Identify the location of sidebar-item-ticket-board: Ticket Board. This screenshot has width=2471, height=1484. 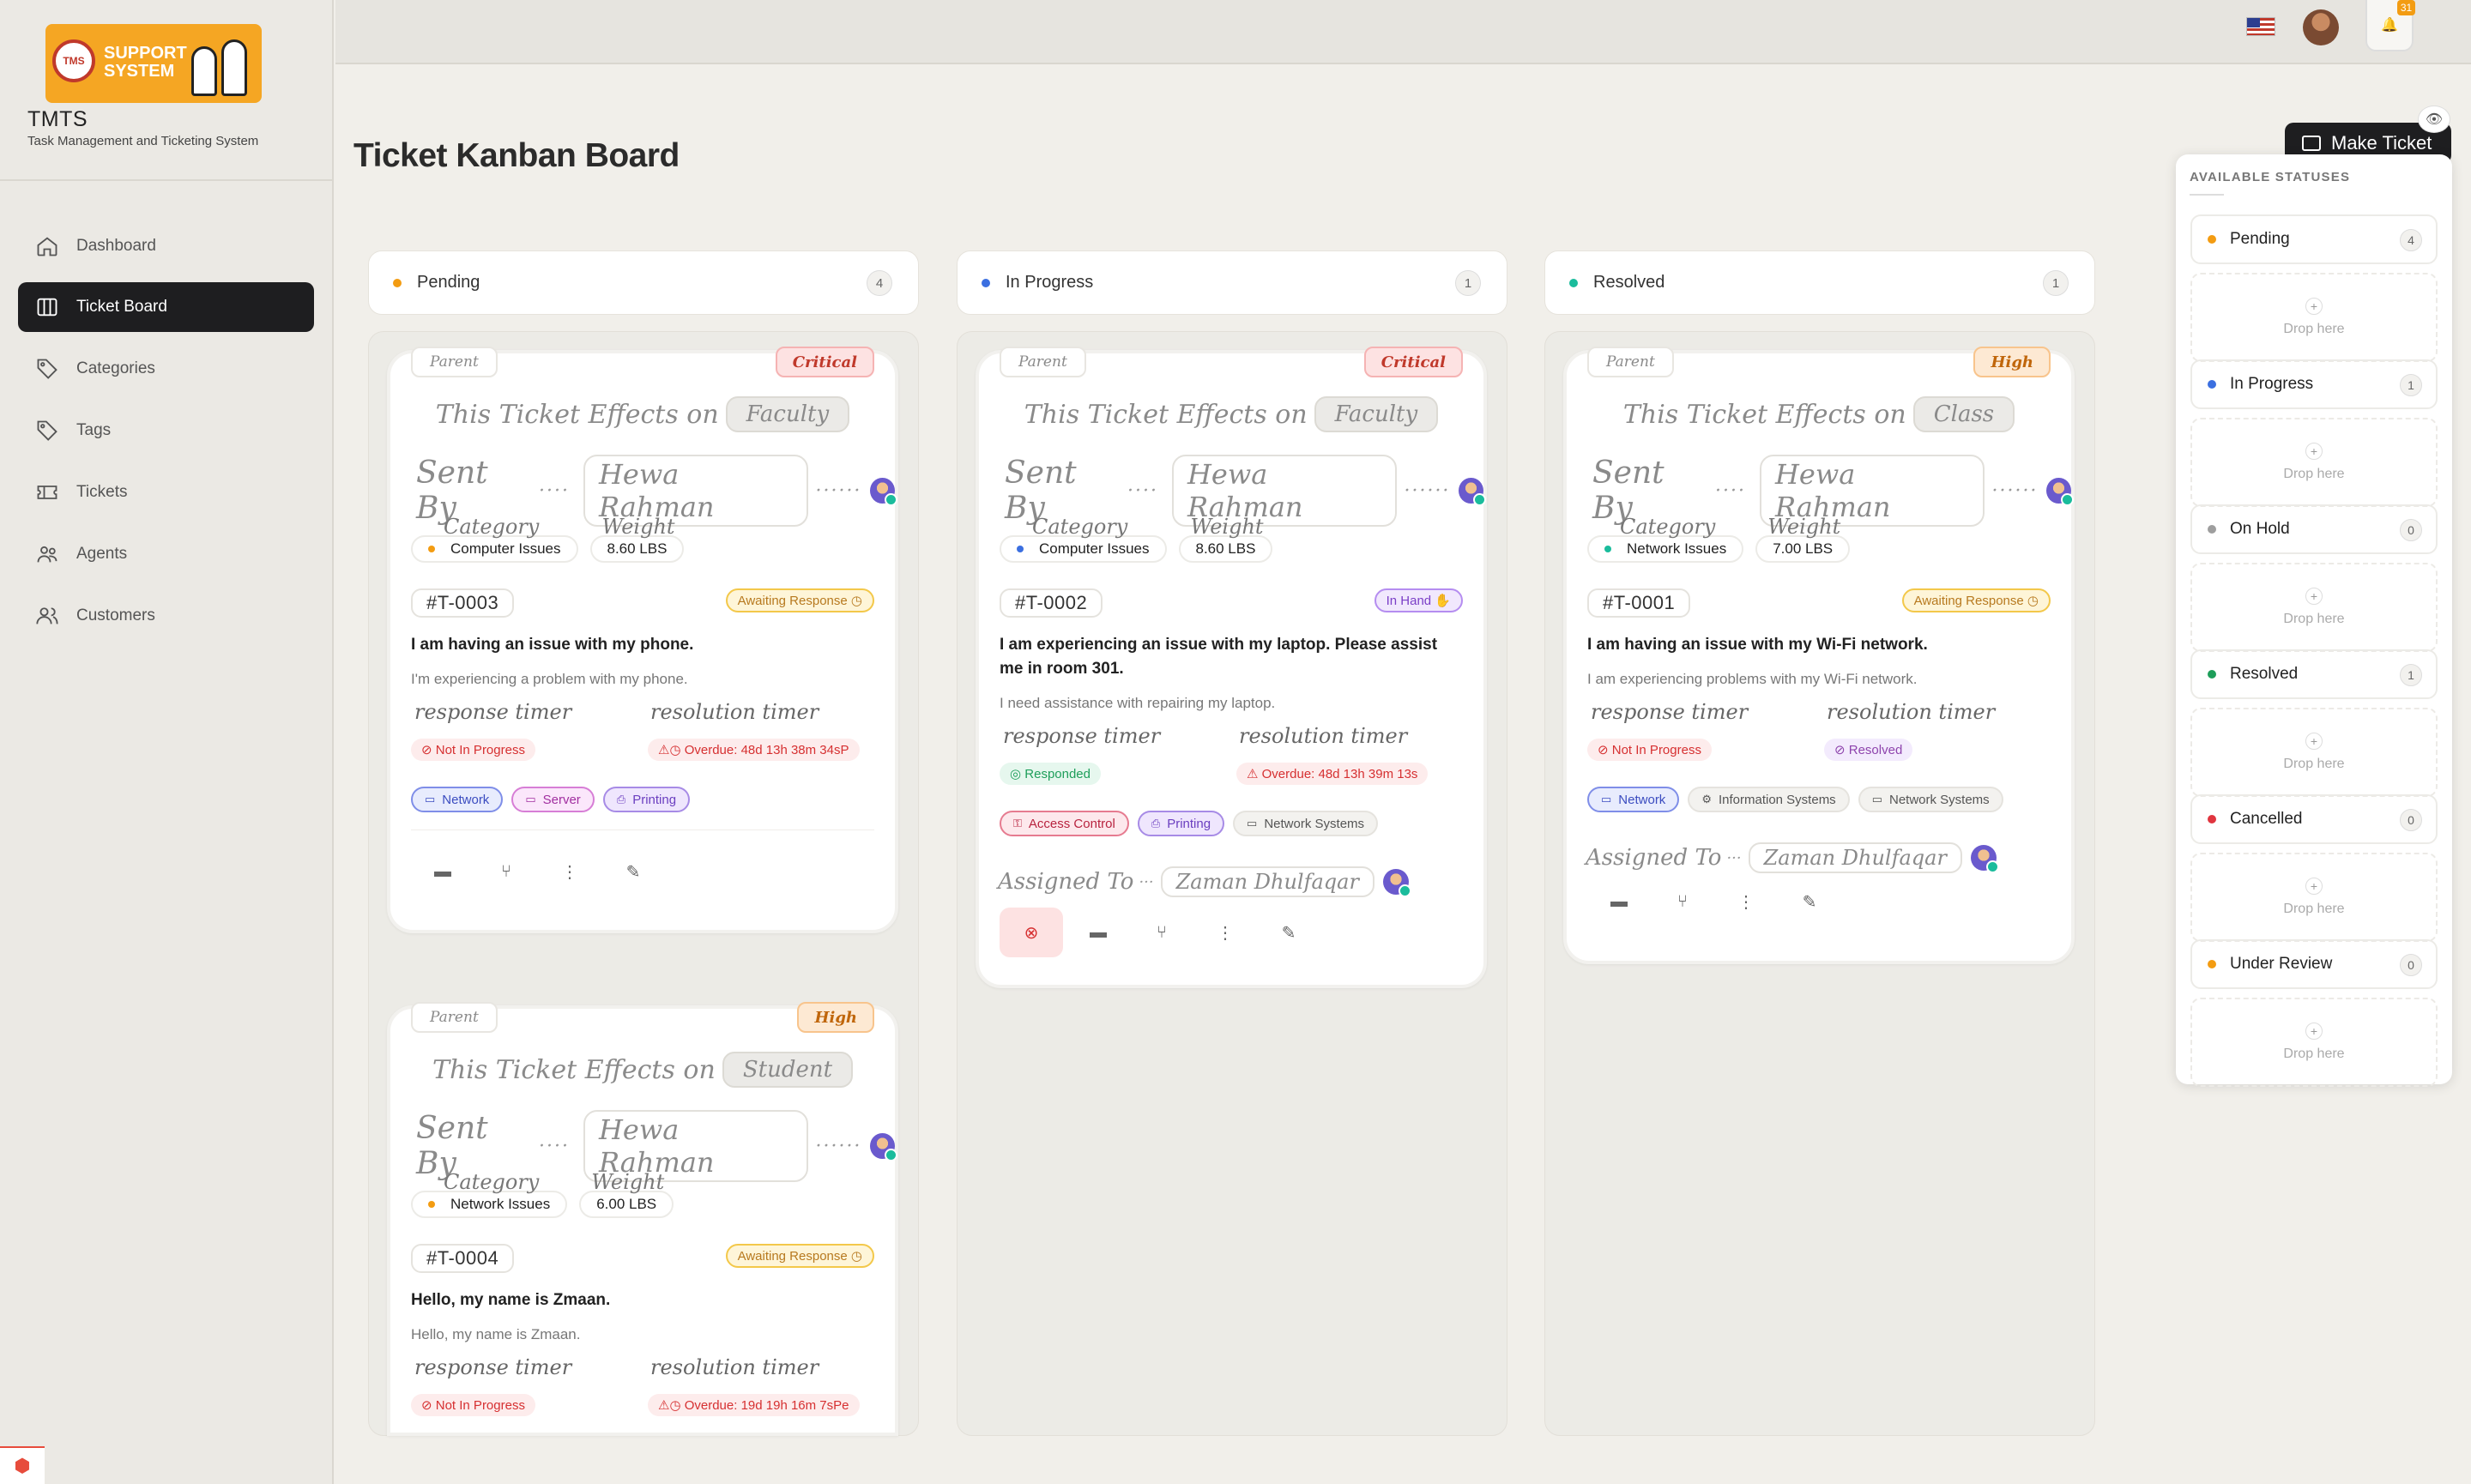
(166, 307).